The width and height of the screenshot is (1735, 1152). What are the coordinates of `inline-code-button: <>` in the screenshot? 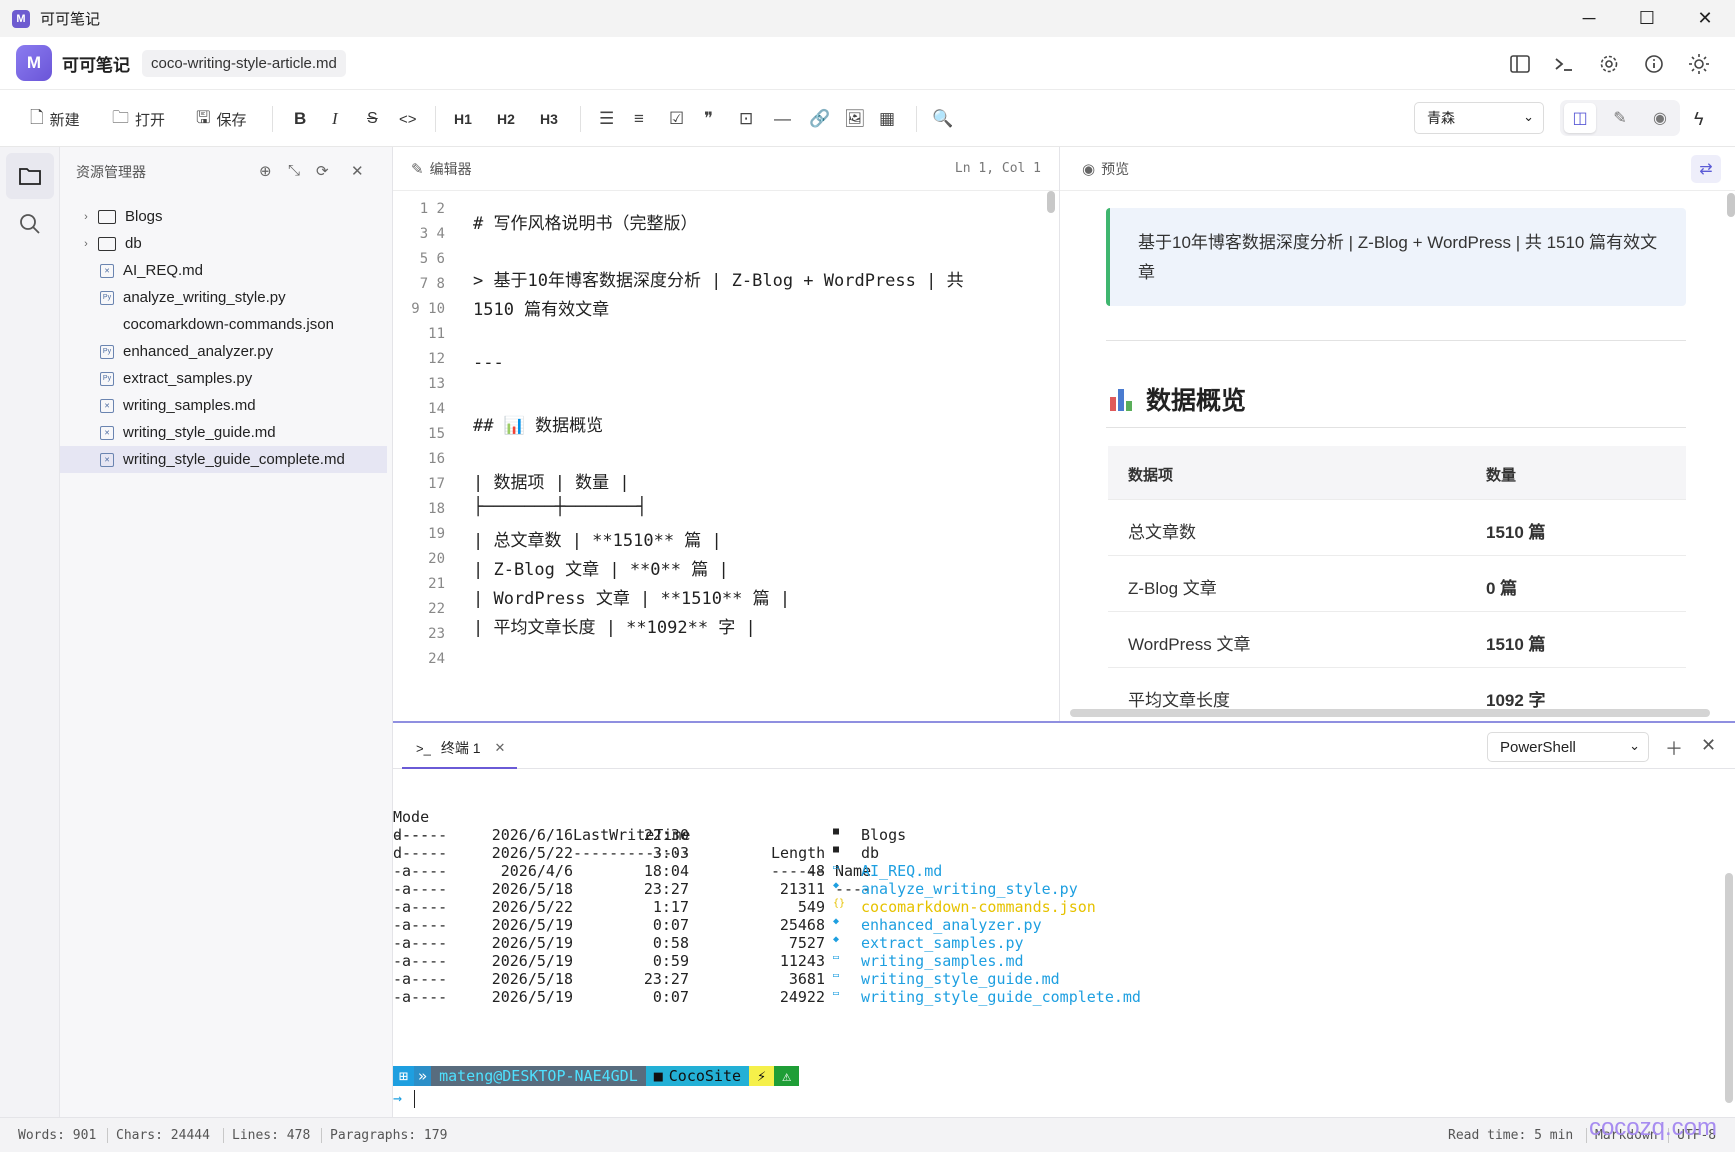 It's located at (408, 119).